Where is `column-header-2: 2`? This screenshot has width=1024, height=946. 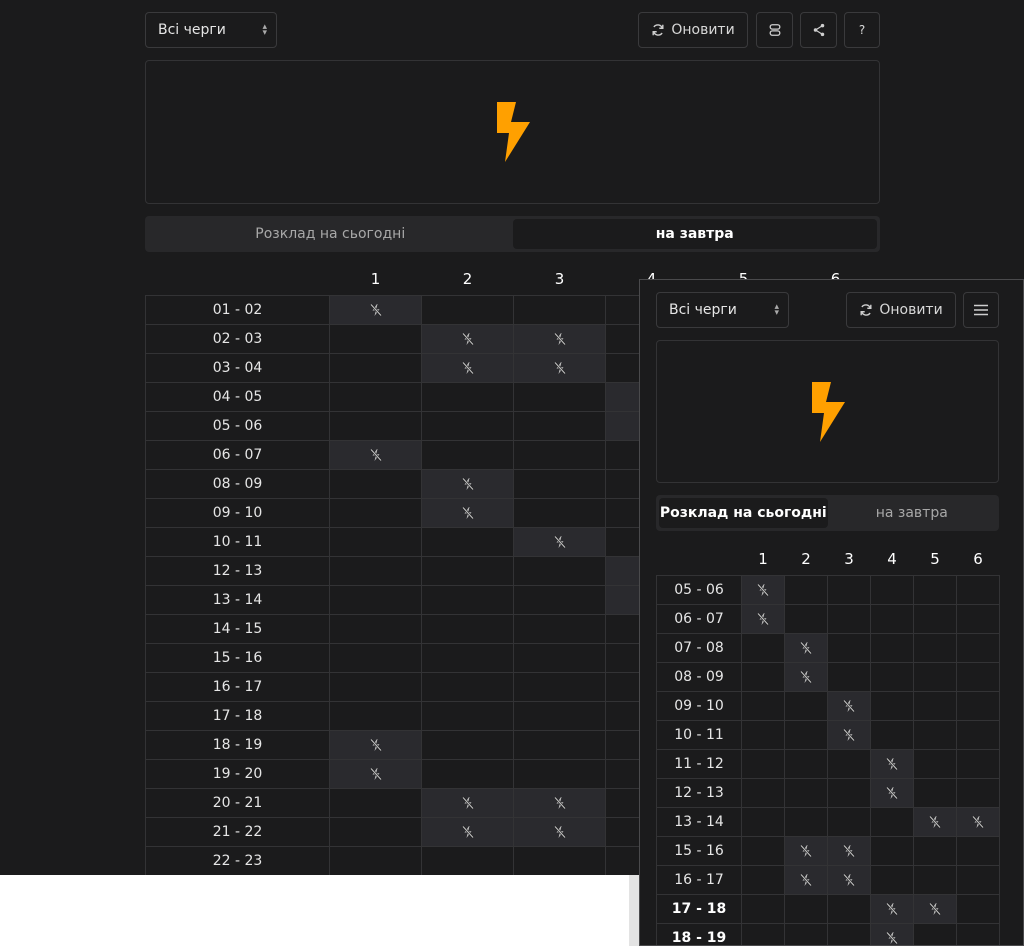
column-header-2: 2 is located at coordinates (806, 558).